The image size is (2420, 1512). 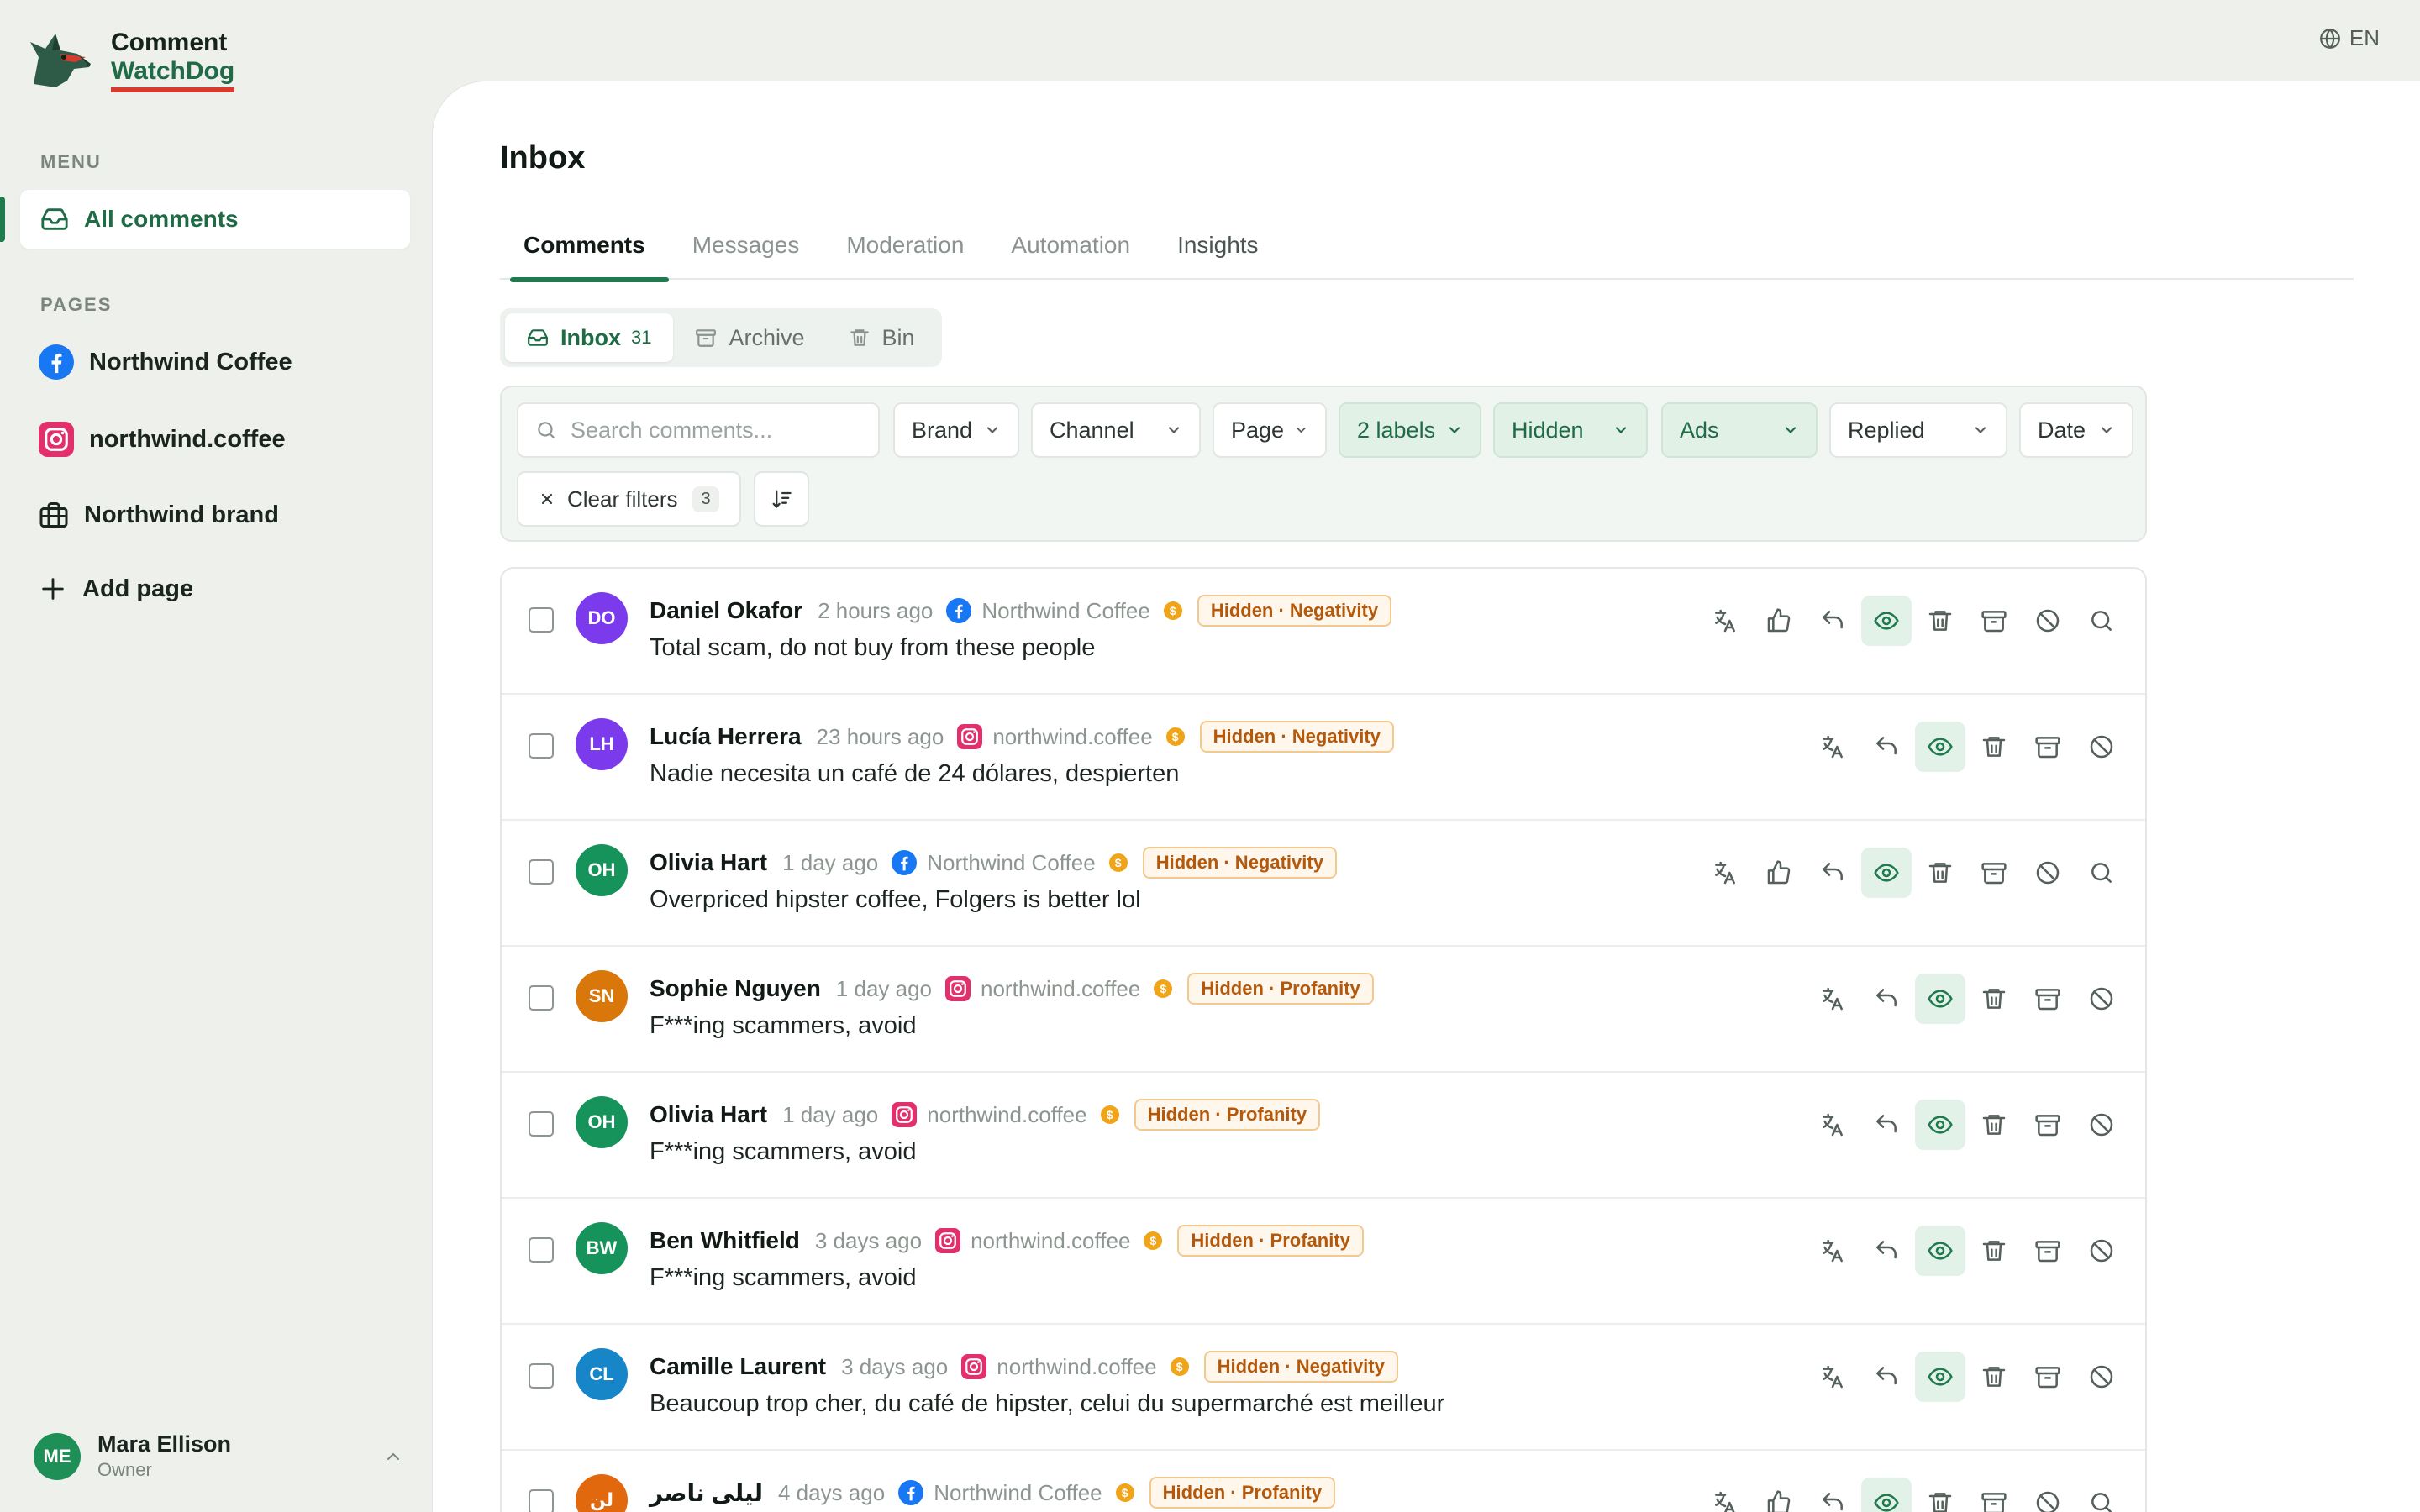 What do you see at coordinates (116, 589) in the screenshot?
I see `add-page-button: Add page` at bounding box center [116, 589].